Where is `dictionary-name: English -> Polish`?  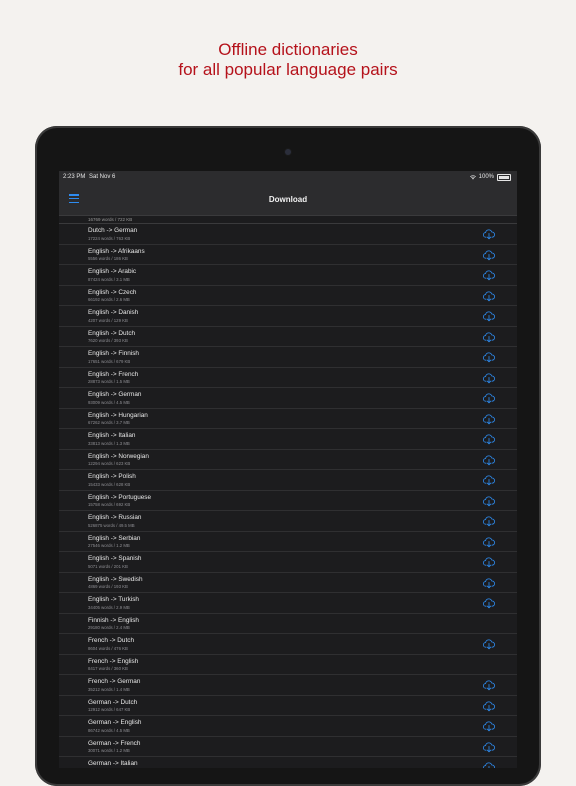 dictionary-name: English -> Polish is located at coordinates (112, 476).